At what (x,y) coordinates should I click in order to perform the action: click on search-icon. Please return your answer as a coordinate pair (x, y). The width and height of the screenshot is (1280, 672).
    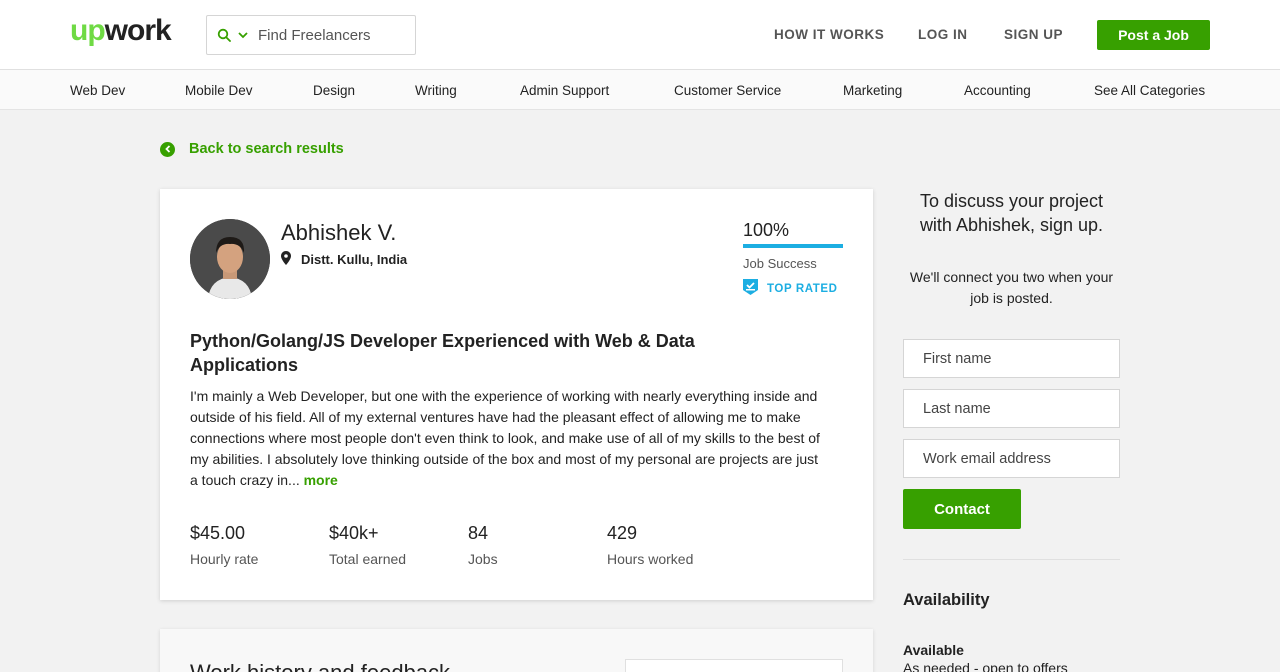
    Looking at the image, I should click on (224, 35).